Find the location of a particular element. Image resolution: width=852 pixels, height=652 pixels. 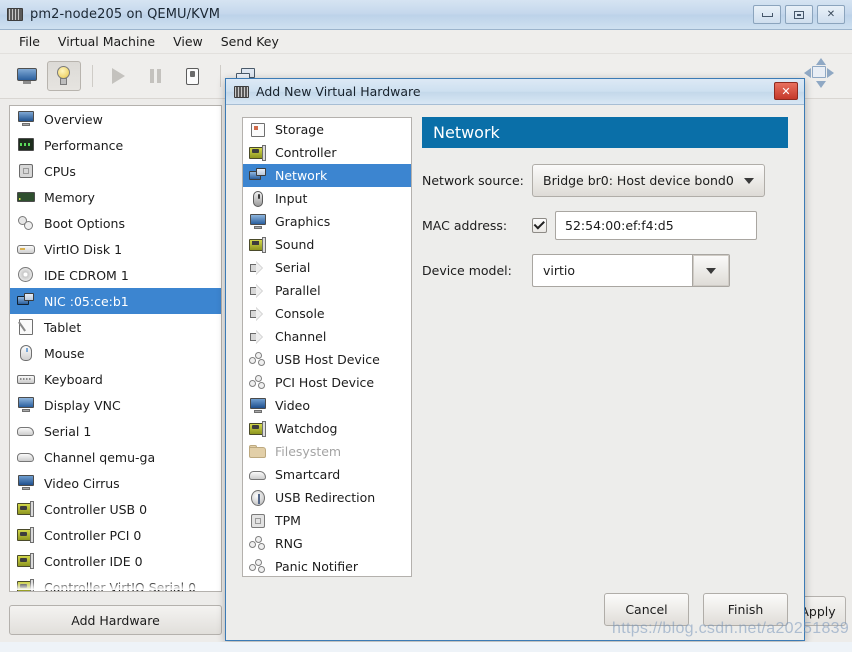

sidebar-item-label: Controller USB 0 is located at coordinates (96, 509).